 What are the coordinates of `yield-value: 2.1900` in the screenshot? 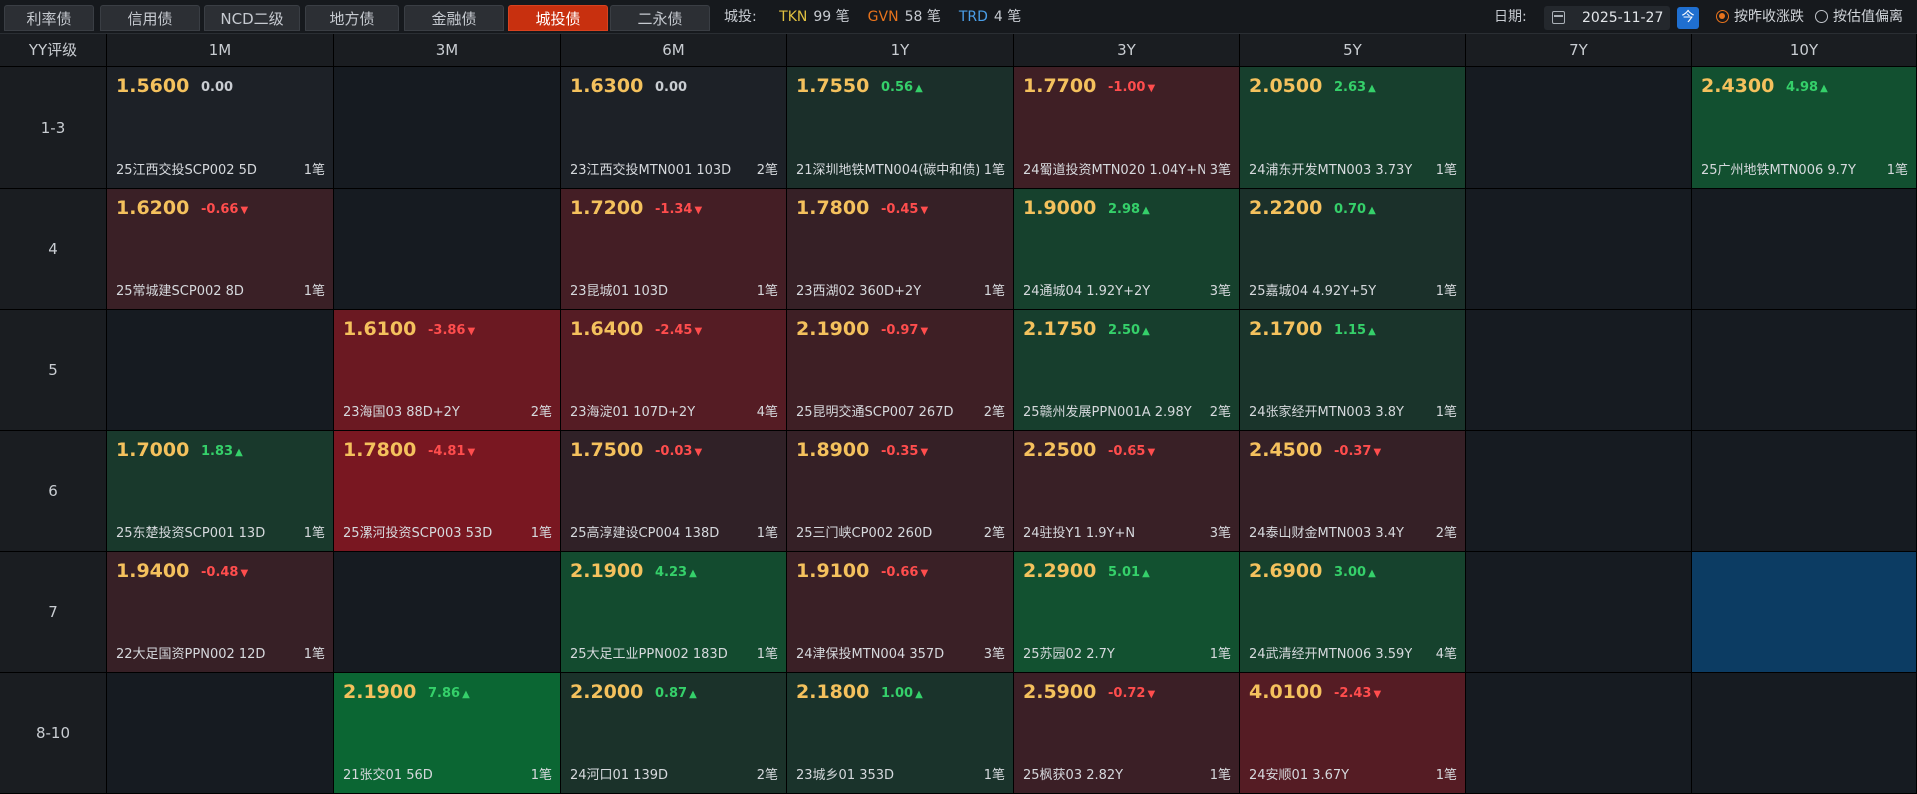 It's located at (607, 571).